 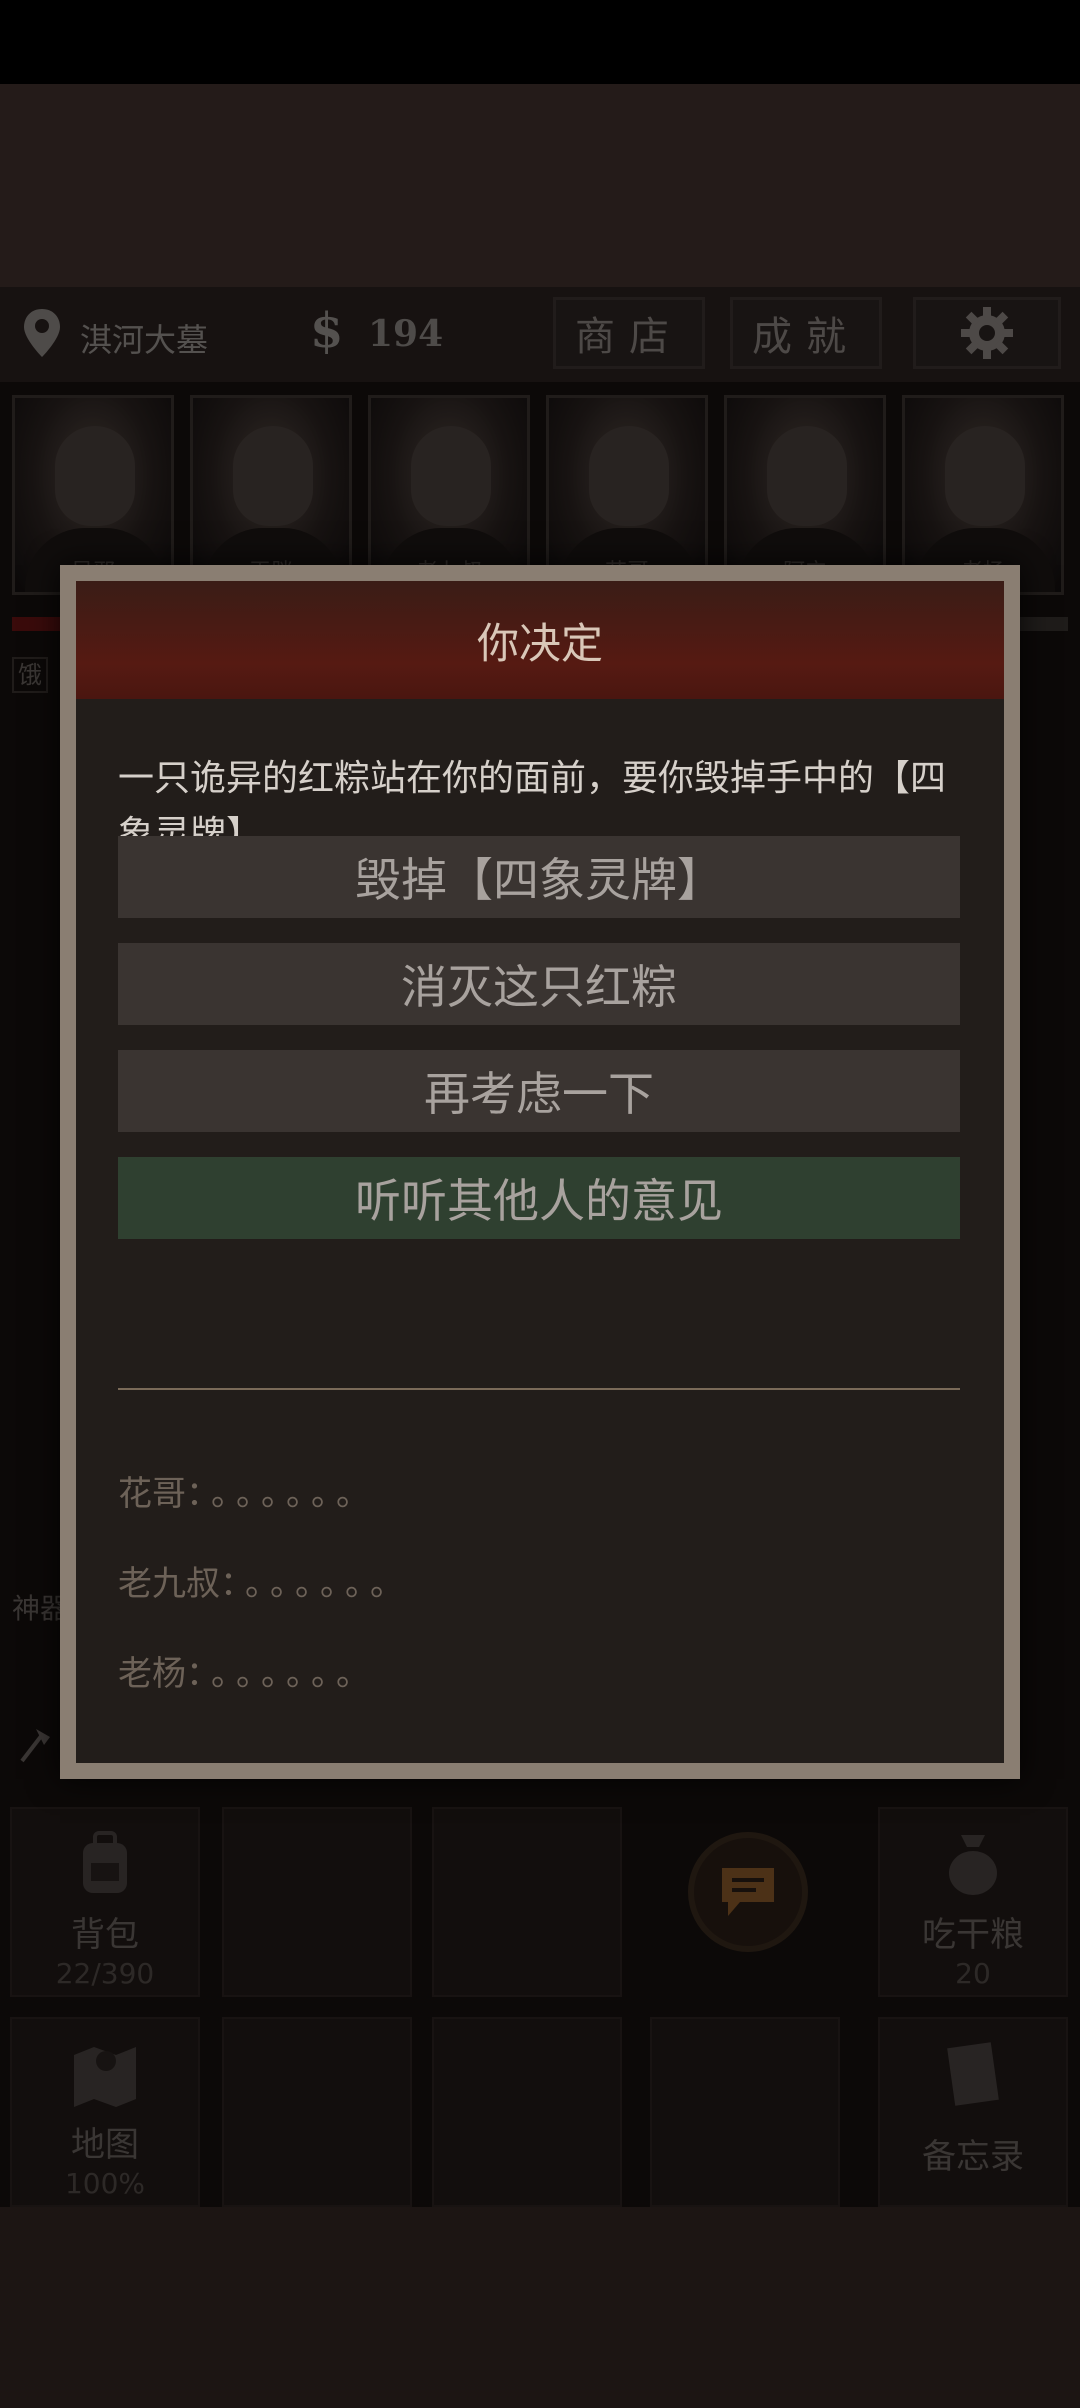 I want to click on bottom-spacer, so click(x=540, y=2307).